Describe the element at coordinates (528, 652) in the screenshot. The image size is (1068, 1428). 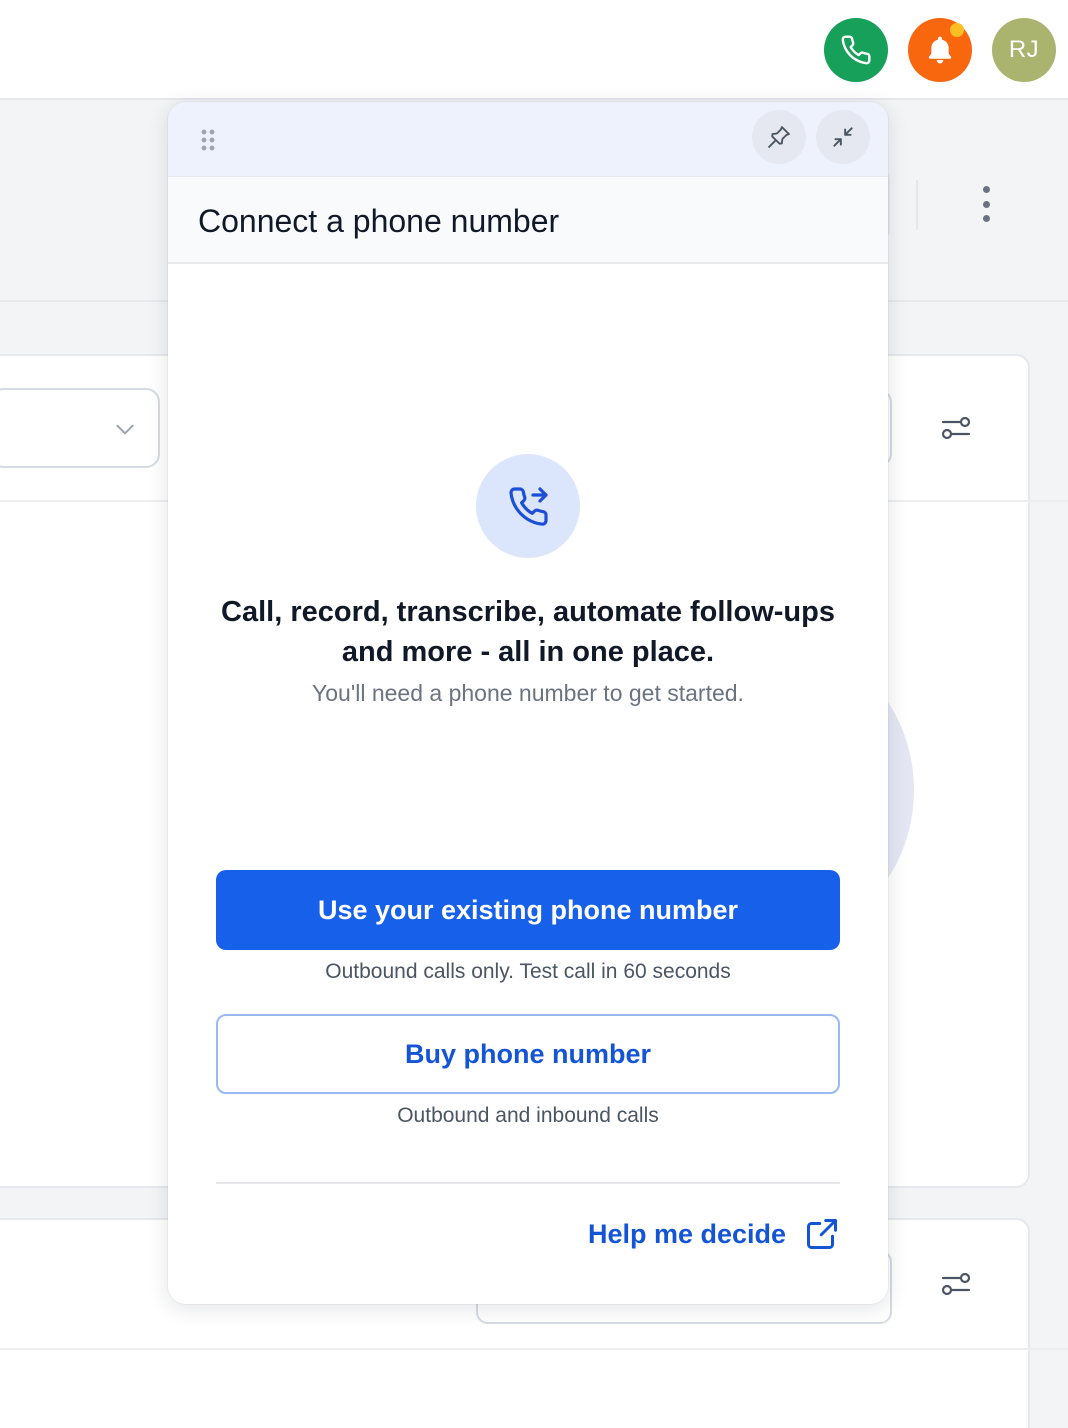
I see `headline-line-2: and more - all in one place.` at that location.